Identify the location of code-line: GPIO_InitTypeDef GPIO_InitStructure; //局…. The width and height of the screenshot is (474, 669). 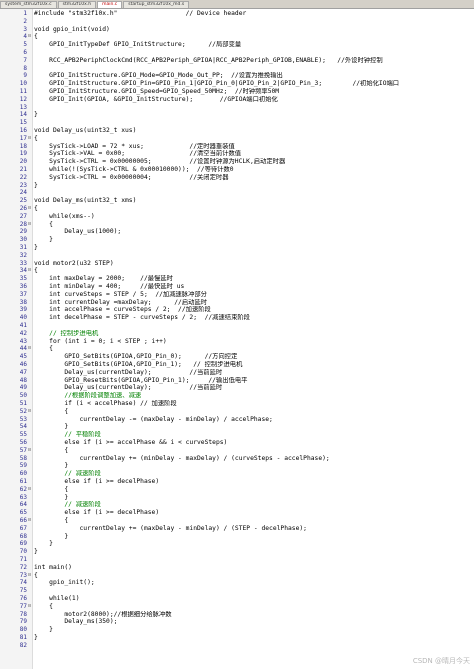
(254, 45).